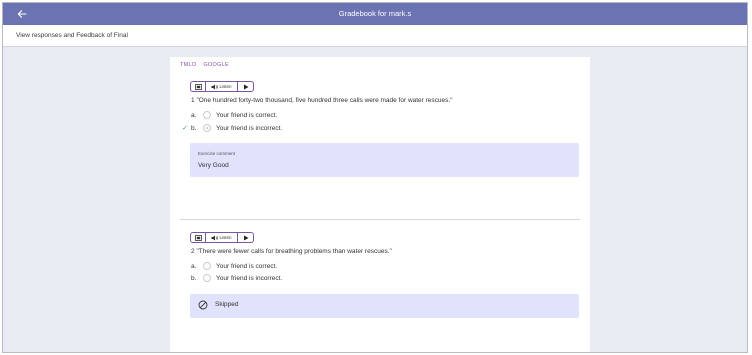  What do you see at coordinates (217, 153) in the screenshot?
I see `comment-label: Exercise comment` at bounding box center [217, 153].